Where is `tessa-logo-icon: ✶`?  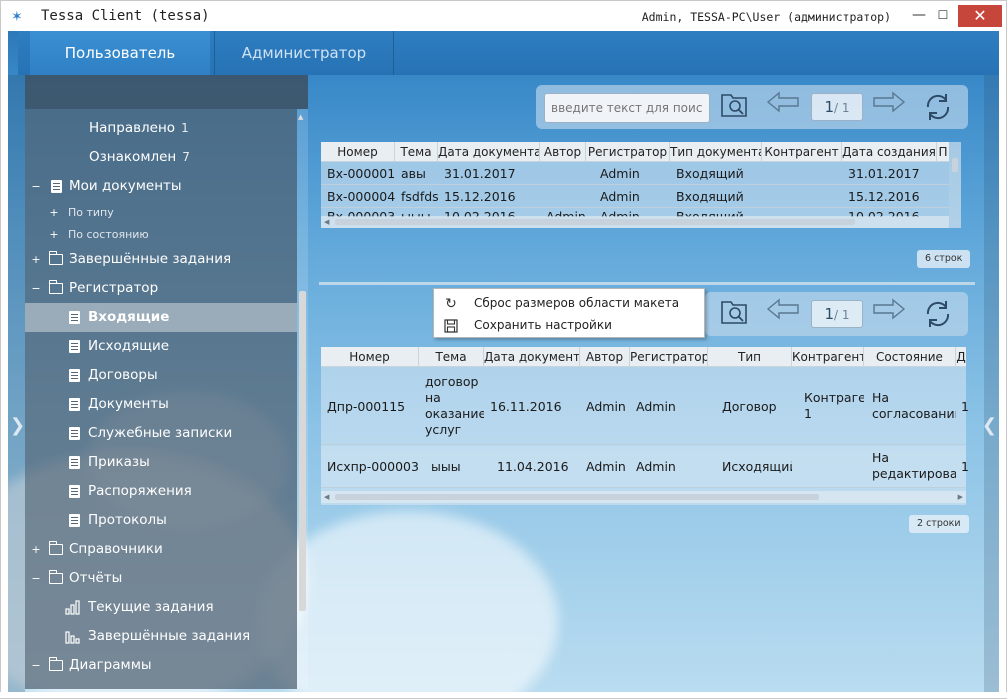
tessa-logo-icon: ✶ is located at coordinates (17, 17).